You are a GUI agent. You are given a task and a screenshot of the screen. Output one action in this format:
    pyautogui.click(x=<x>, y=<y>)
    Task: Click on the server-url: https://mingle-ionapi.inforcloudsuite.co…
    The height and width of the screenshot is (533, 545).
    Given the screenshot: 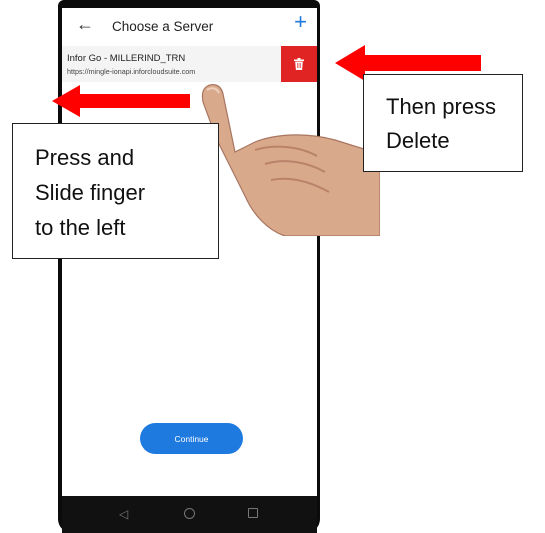 What is the action you would take?
    pyautogui.click(x=131, y=71)
    